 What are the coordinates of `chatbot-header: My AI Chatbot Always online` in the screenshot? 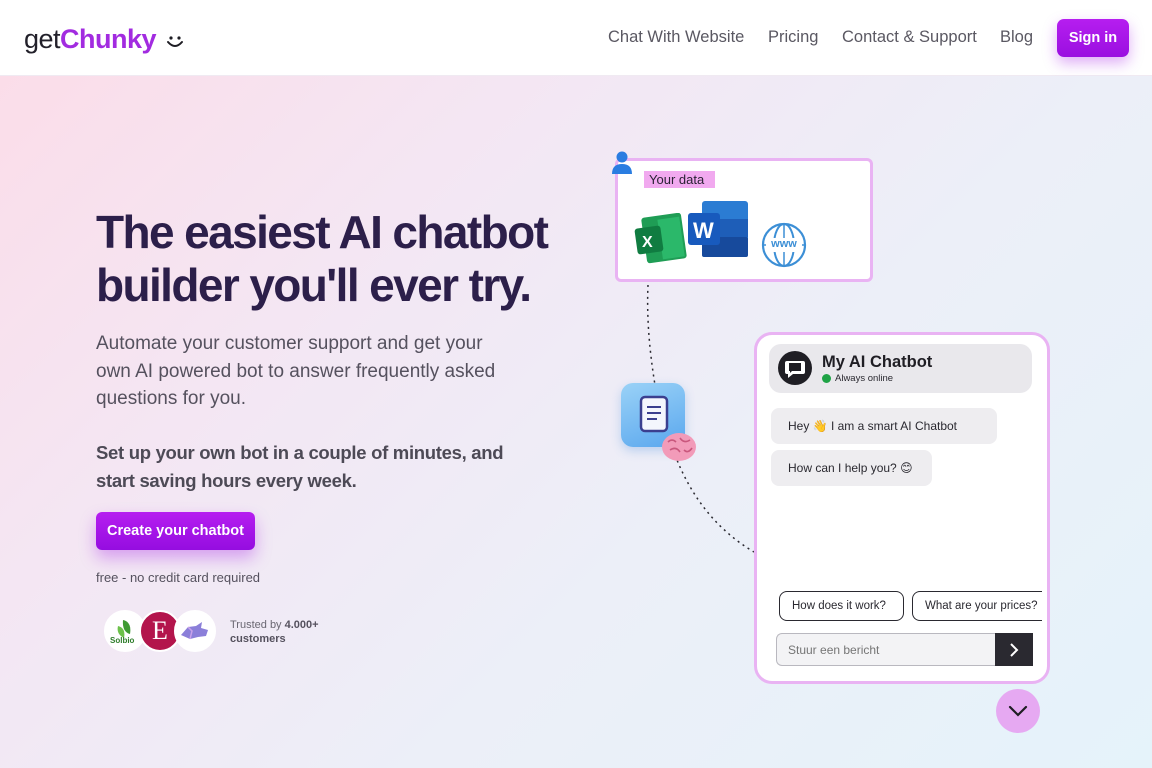 It's located at (900, 368).